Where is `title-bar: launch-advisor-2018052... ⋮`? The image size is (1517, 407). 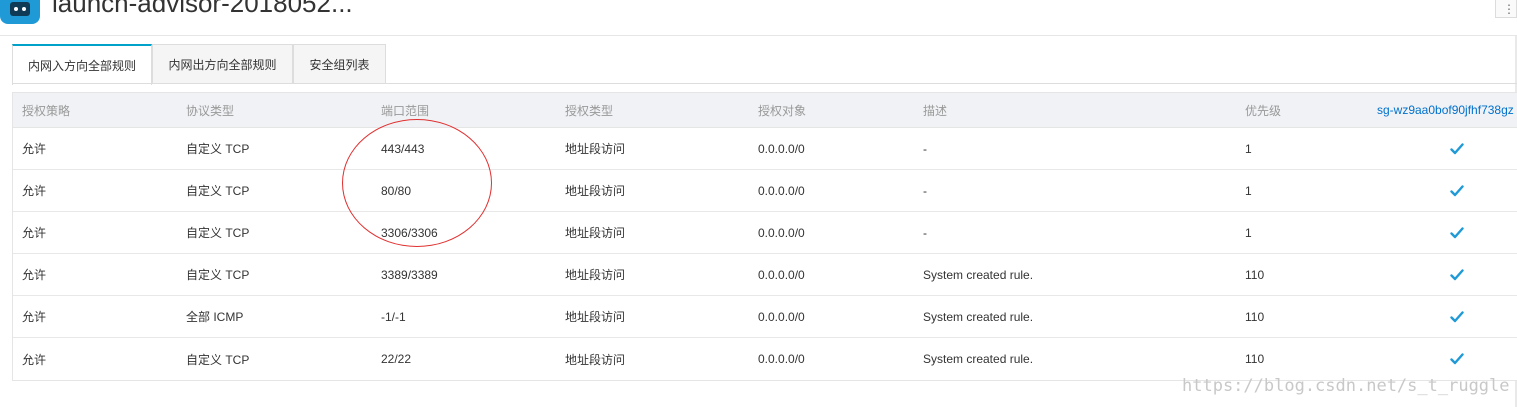
title-bar: launch-advisor-2018052... ⋮ is located at coordinates (758, 18).